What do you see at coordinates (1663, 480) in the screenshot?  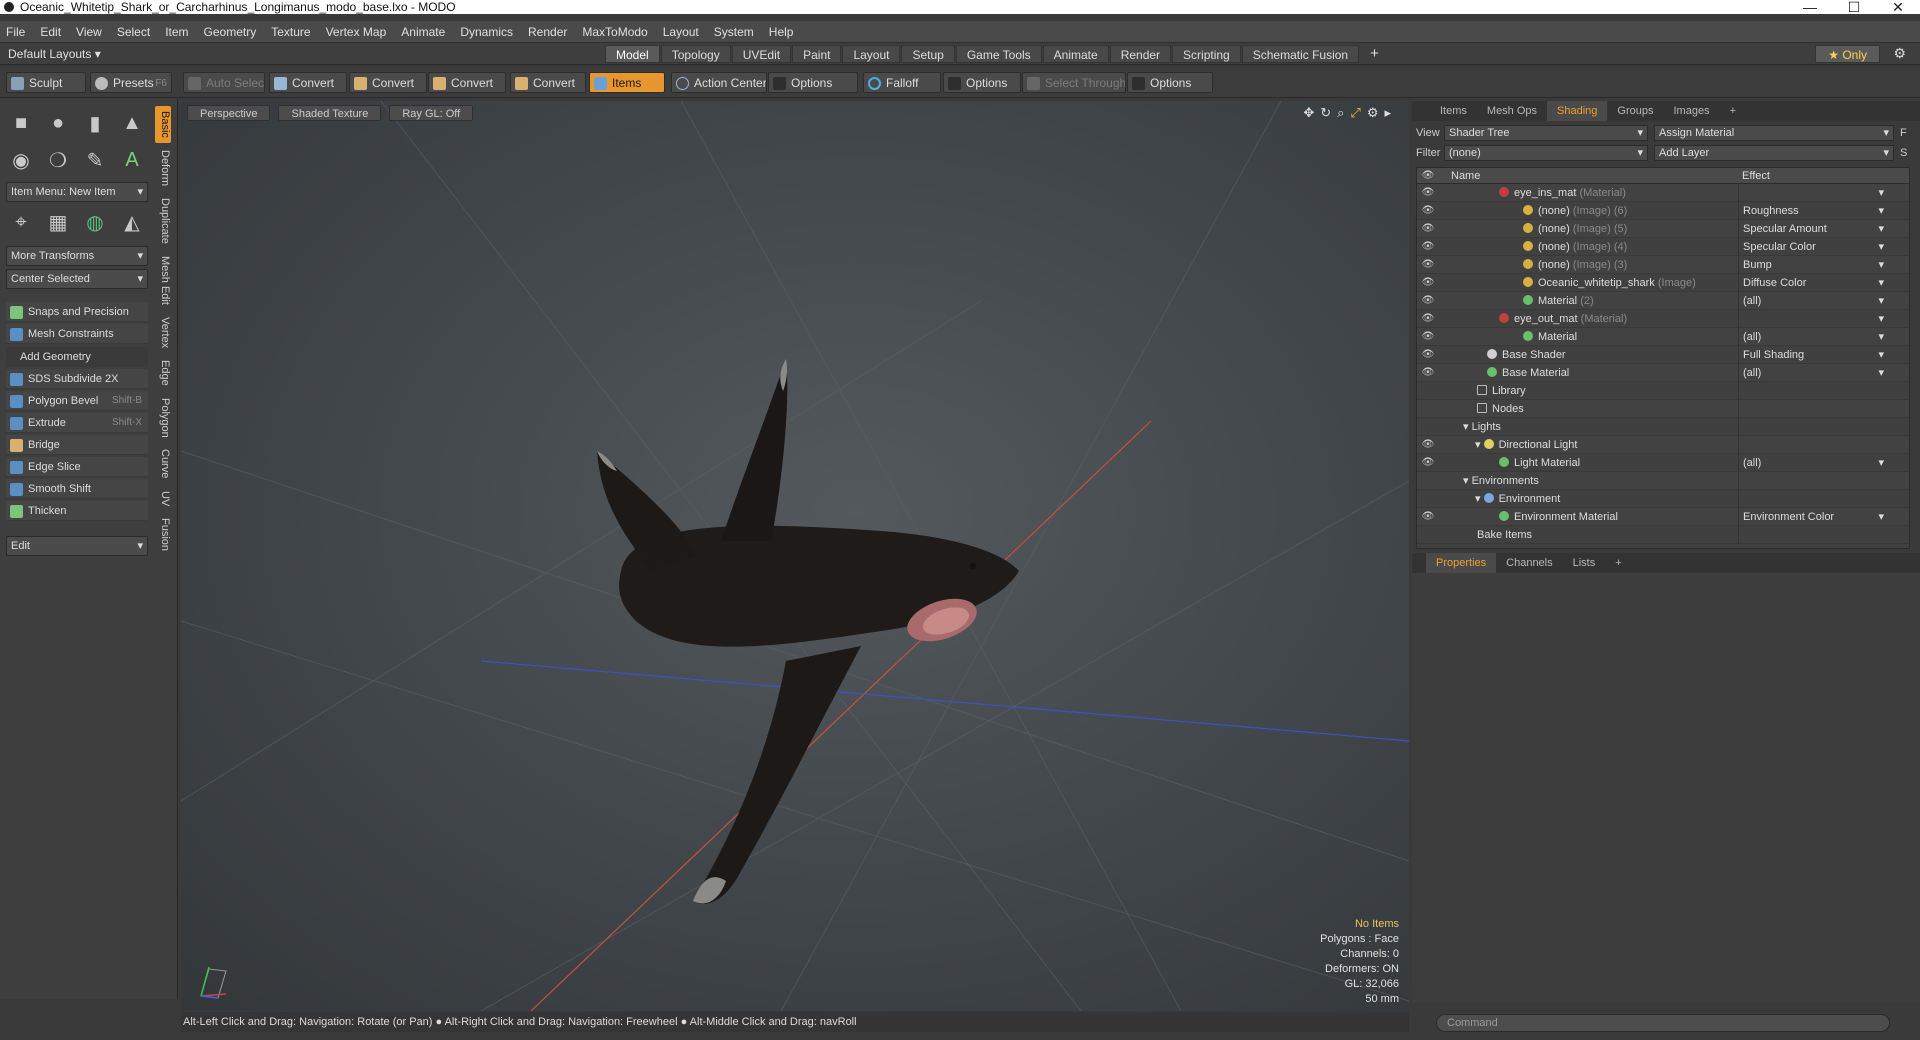 I see `tree-row: ▾ Environments` at bounding box center [1663, 480].